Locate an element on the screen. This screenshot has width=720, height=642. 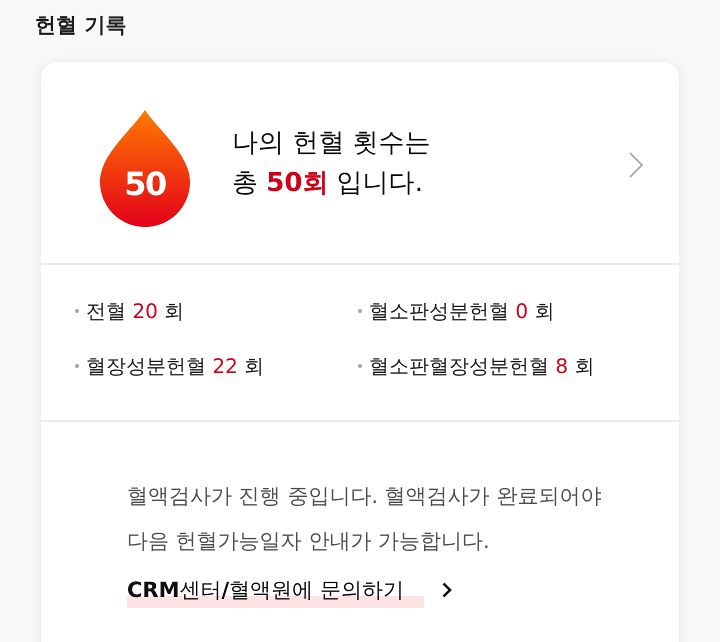
donation-type-count: 혈소판혈장성분헌혈 8 회 is located at coordinates (481, 366).